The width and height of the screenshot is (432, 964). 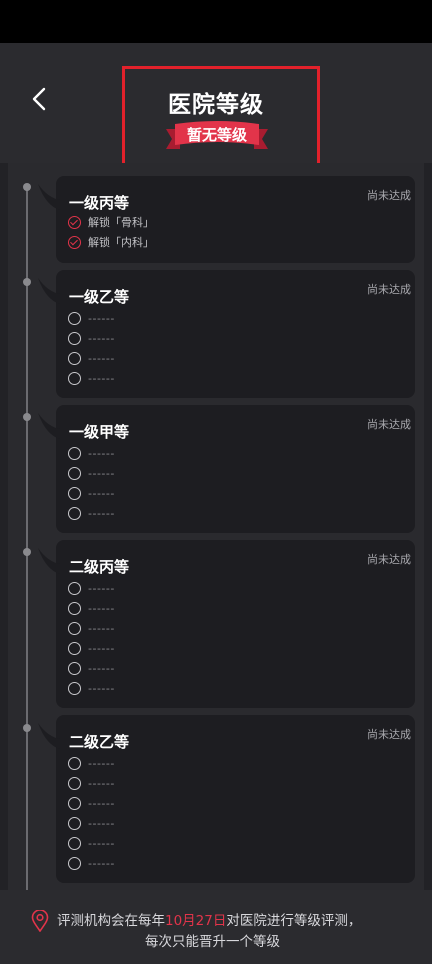 I want to click on footer-note: 评测机构会在每年10月27日对医院进行等级评测， 每次只能晋升一个等级, so click(x=216, y=927).